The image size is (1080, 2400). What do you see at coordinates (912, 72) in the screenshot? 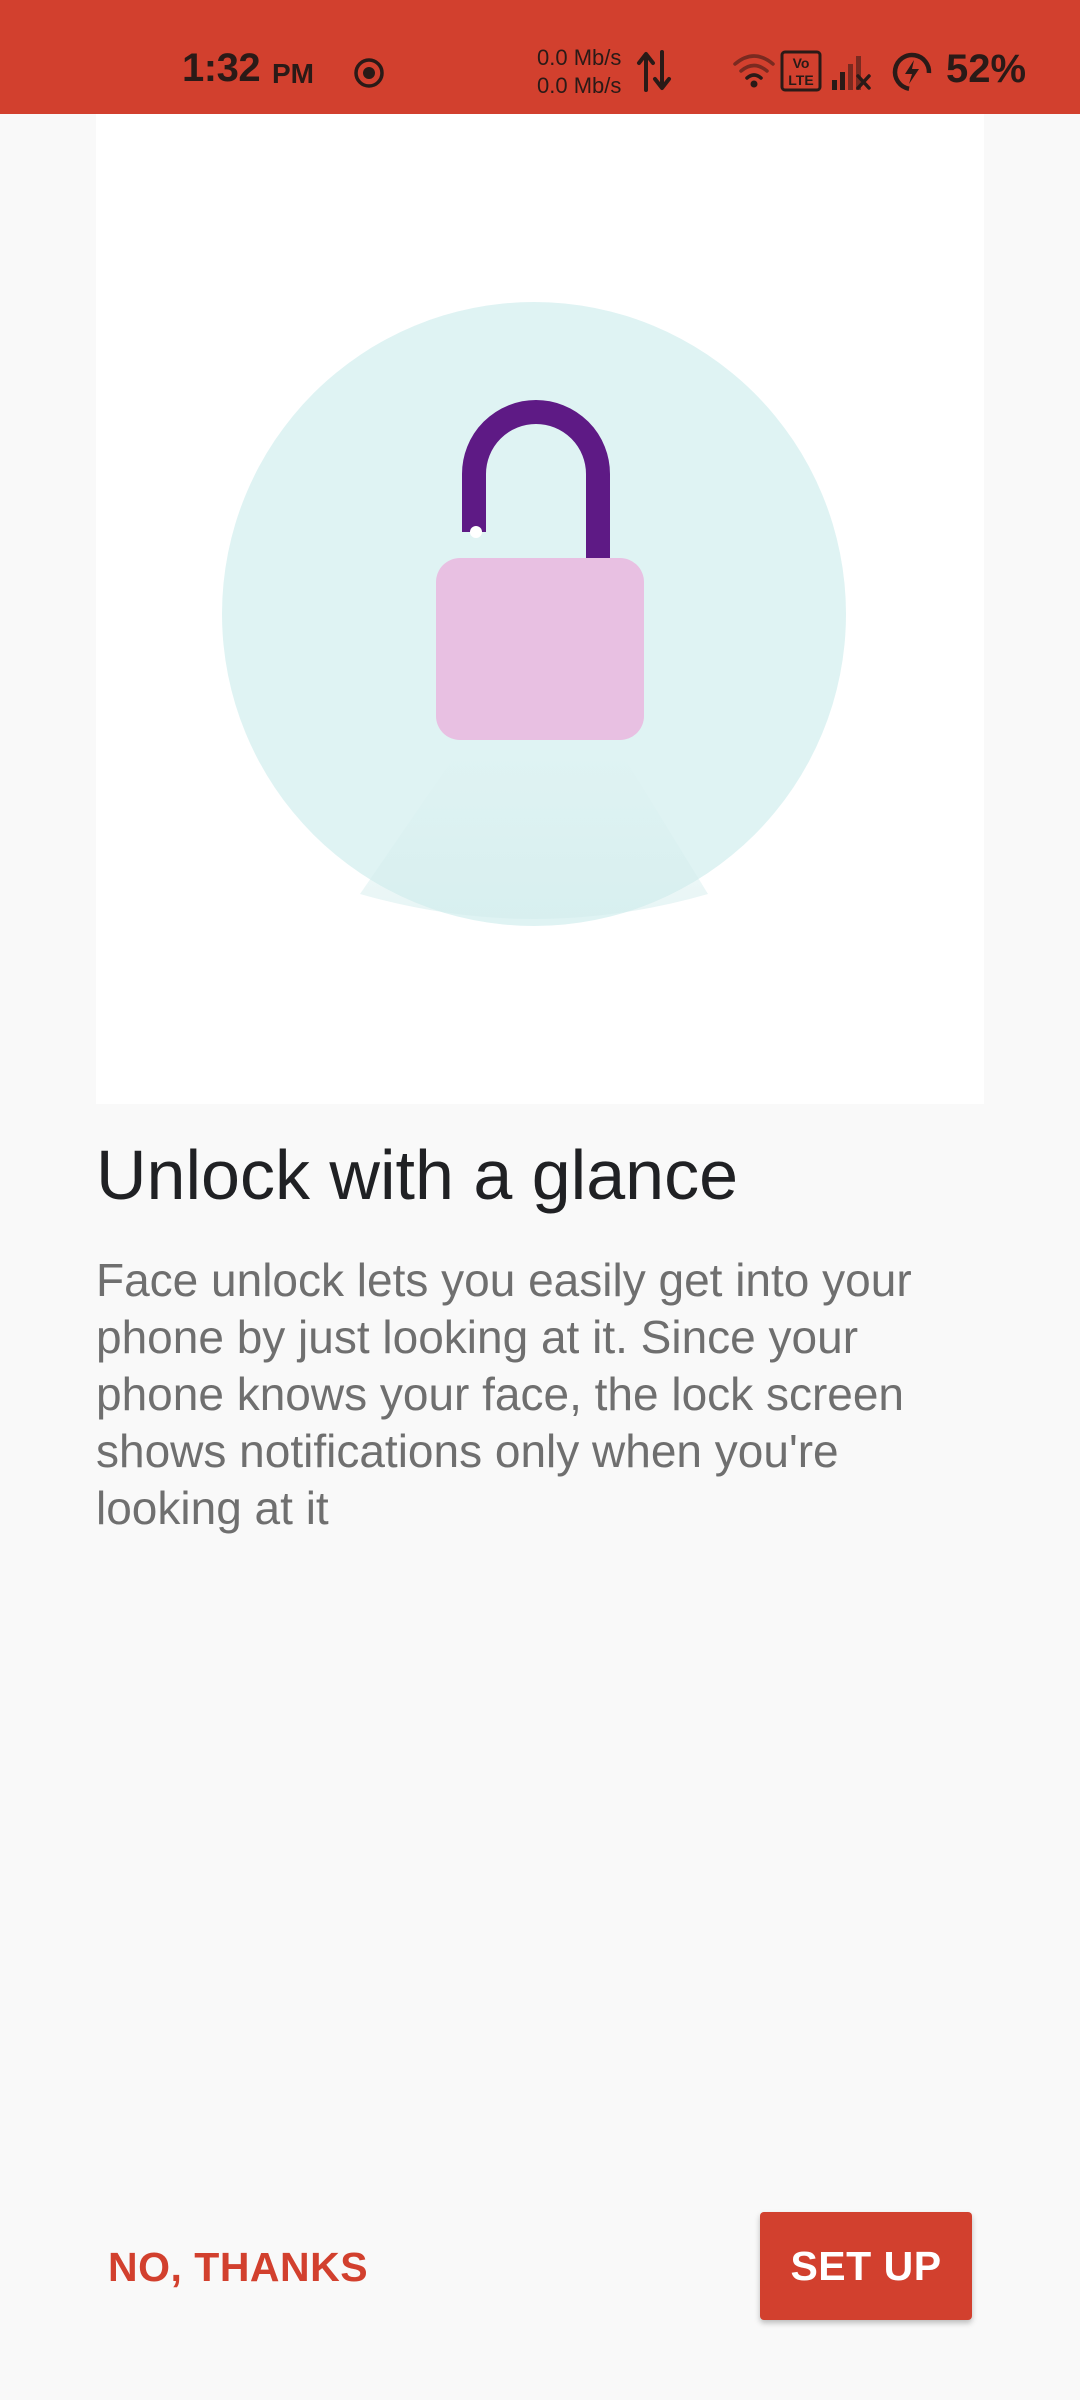
I see `battery-saver-icon` at bounding box center [912, 72].